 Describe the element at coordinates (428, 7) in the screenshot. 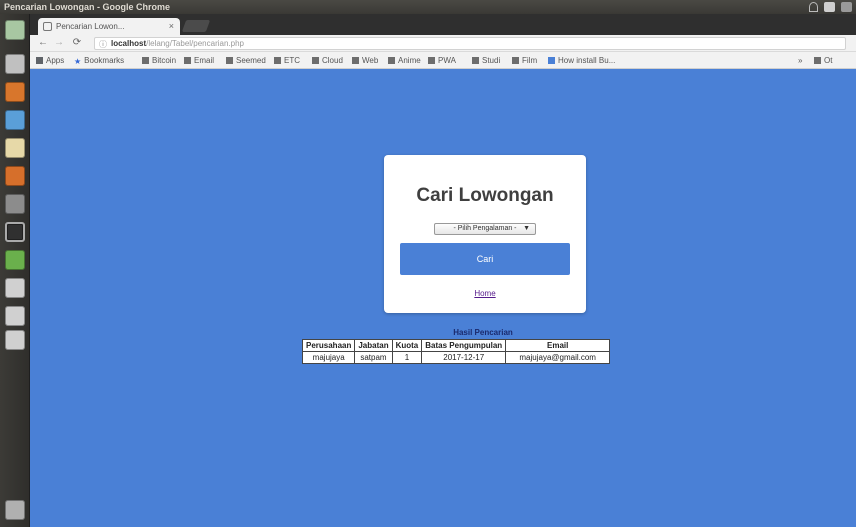

I see `os-title-bar: Pencarian Lowongan - Google Chrome` at that location.